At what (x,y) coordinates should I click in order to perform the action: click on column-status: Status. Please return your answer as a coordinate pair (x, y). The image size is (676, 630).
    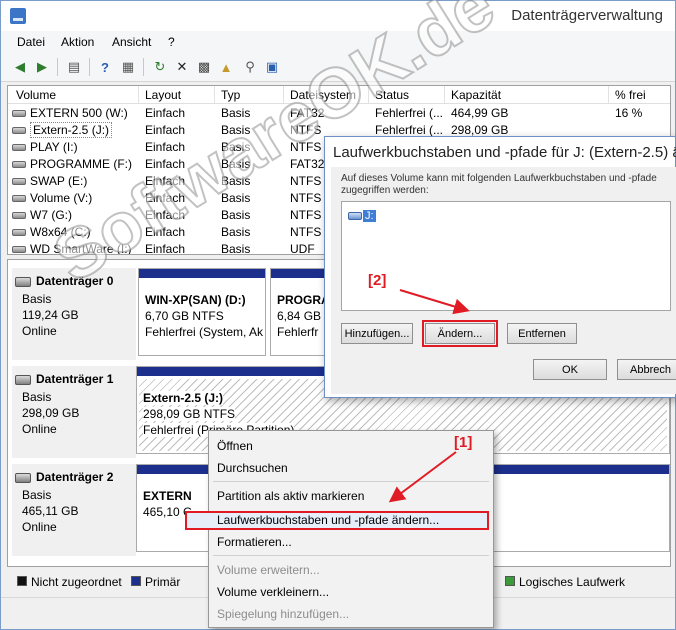
    Looking at the image, I should click on (392, 95).